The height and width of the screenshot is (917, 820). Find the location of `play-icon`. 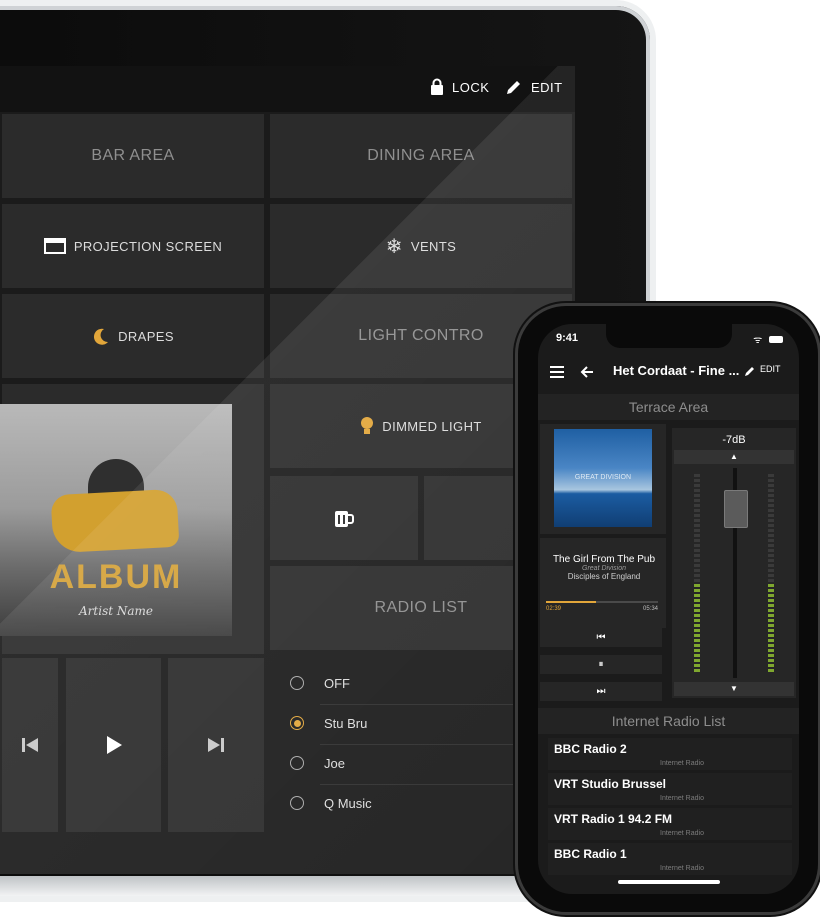

play-icon is located at coordinates (114, 745).